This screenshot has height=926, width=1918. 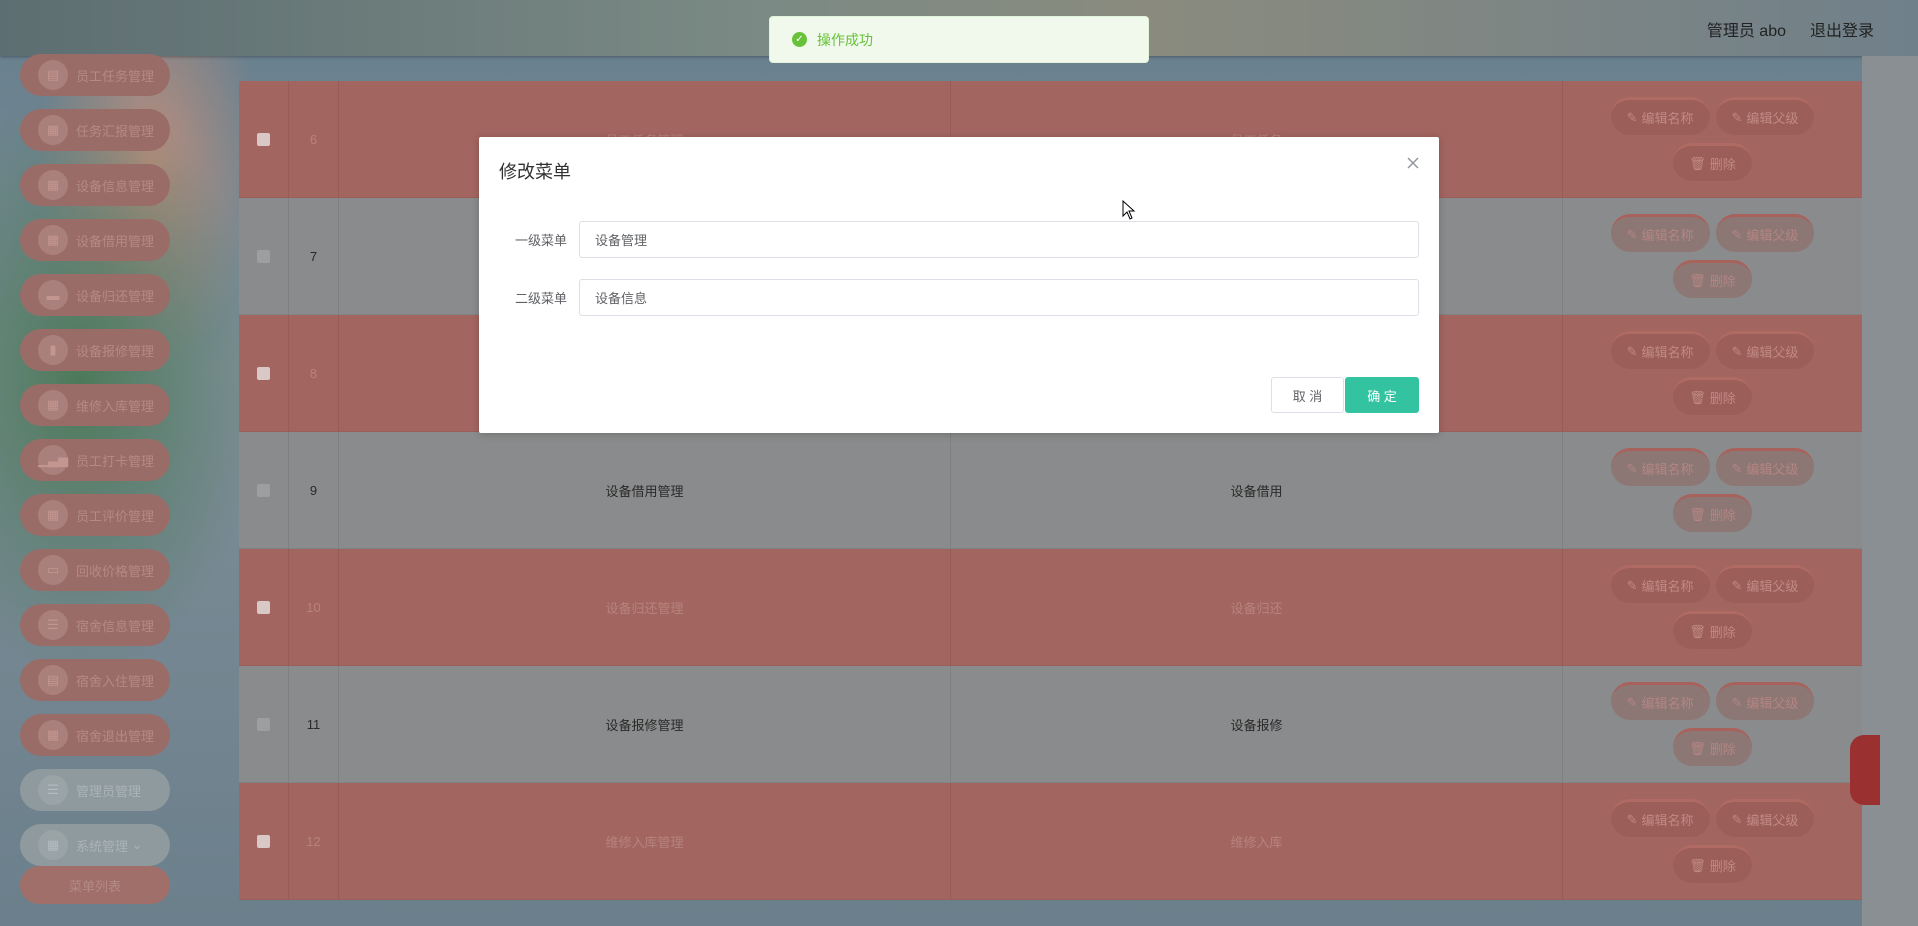 What do you see at coordinates (1129, 210) in the screenshot?
I see `mouse-cursor-icon` at bounding box center [1129, 210].